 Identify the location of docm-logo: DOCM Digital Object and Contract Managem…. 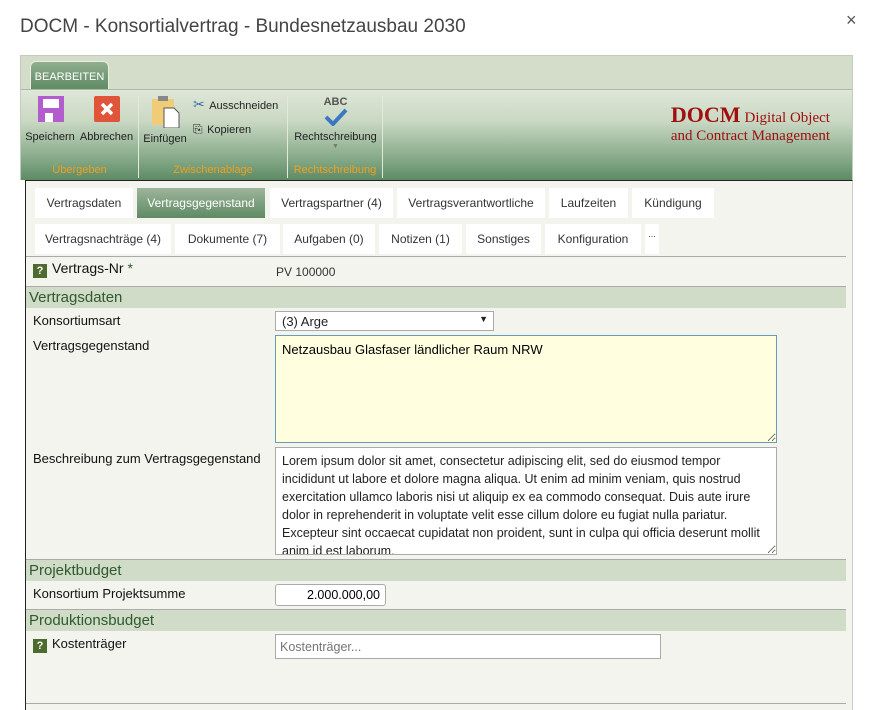
(750, 123).